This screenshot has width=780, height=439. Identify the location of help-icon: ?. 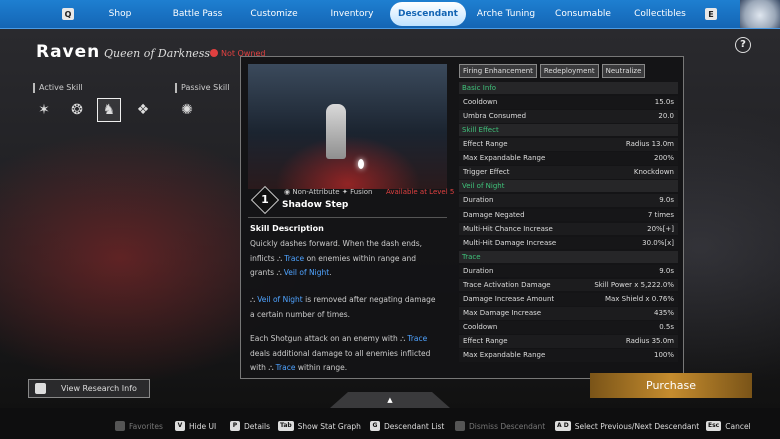
(743, 45).